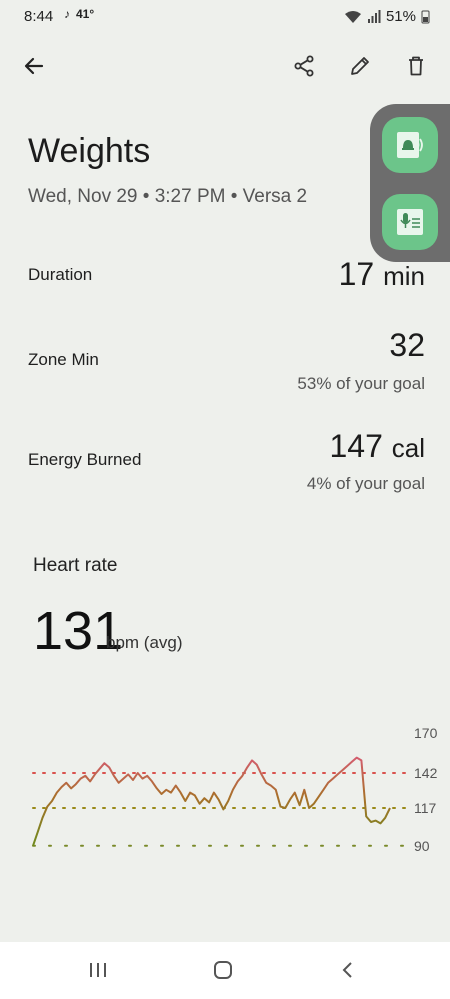  I want to click on voice-to-text-button, so click(410, 222).